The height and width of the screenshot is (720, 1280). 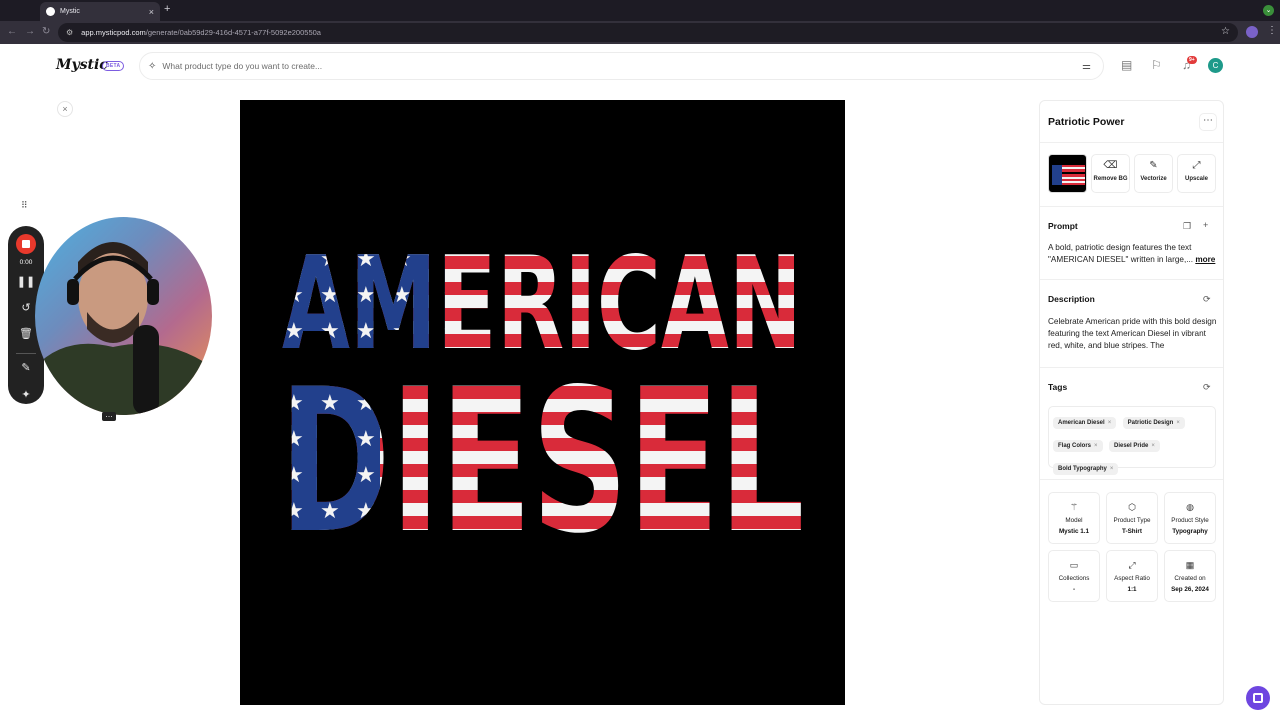 I want to click on upscale-icon: ⤢, so click(x=1196, y=165).